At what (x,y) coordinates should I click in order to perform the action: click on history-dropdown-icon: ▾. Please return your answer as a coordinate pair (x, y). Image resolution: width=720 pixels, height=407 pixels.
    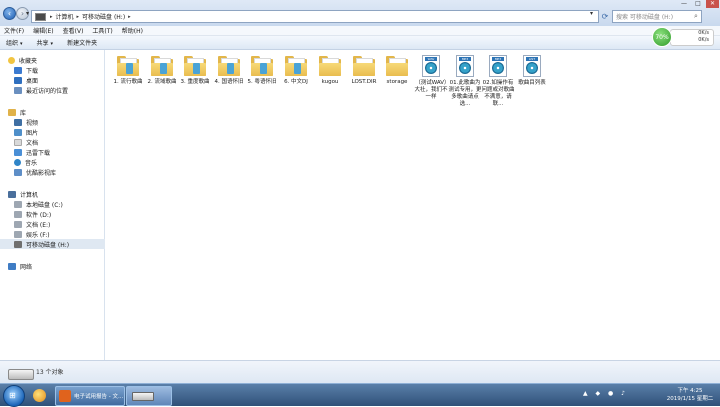
    Looking at the image, I should click on (27, 13).